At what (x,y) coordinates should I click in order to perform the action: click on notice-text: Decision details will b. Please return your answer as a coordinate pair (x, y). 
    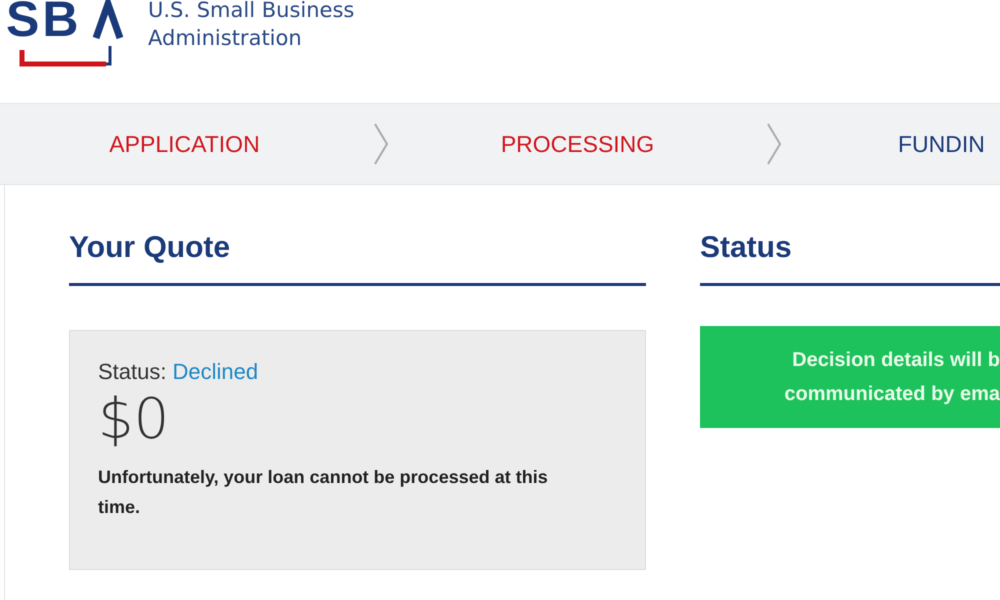
    Looking at the image, I should click on (896, 360).